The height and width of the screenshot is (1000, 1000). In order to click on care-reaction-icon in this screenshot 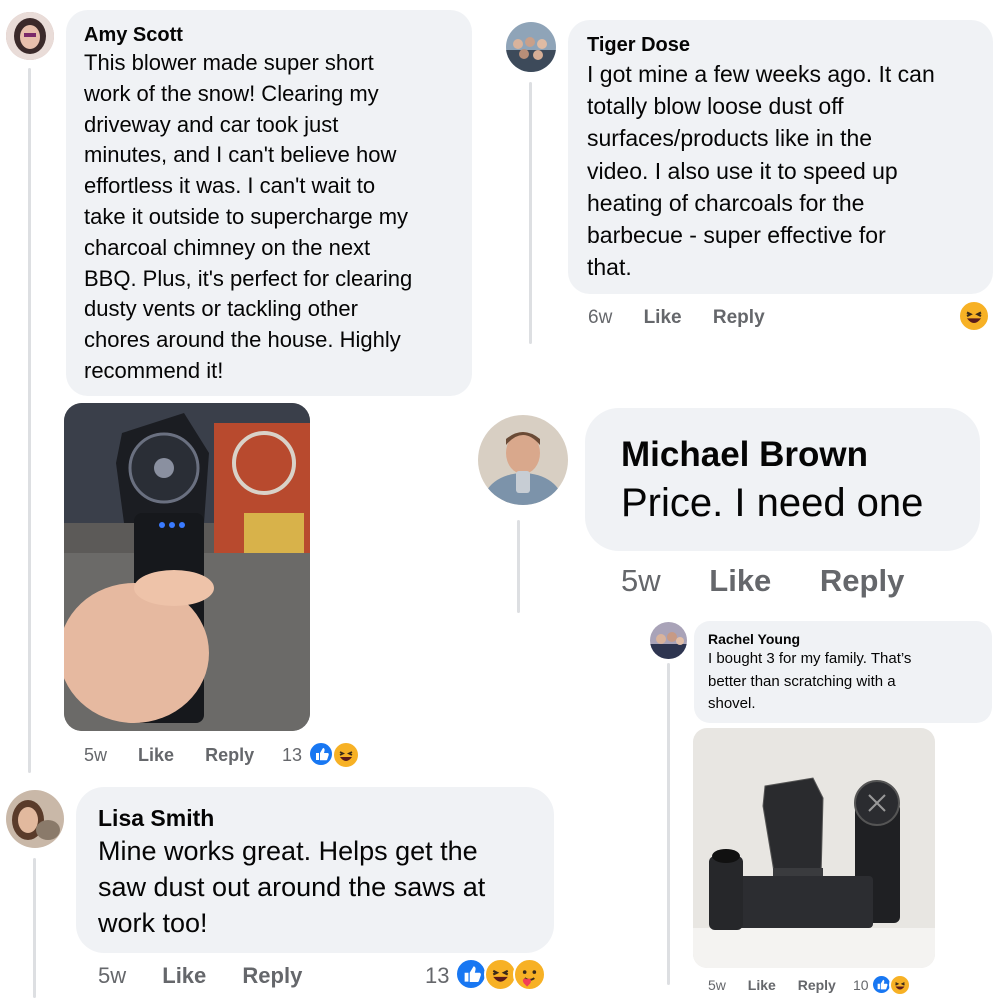, I will do `click(529, 974)`.